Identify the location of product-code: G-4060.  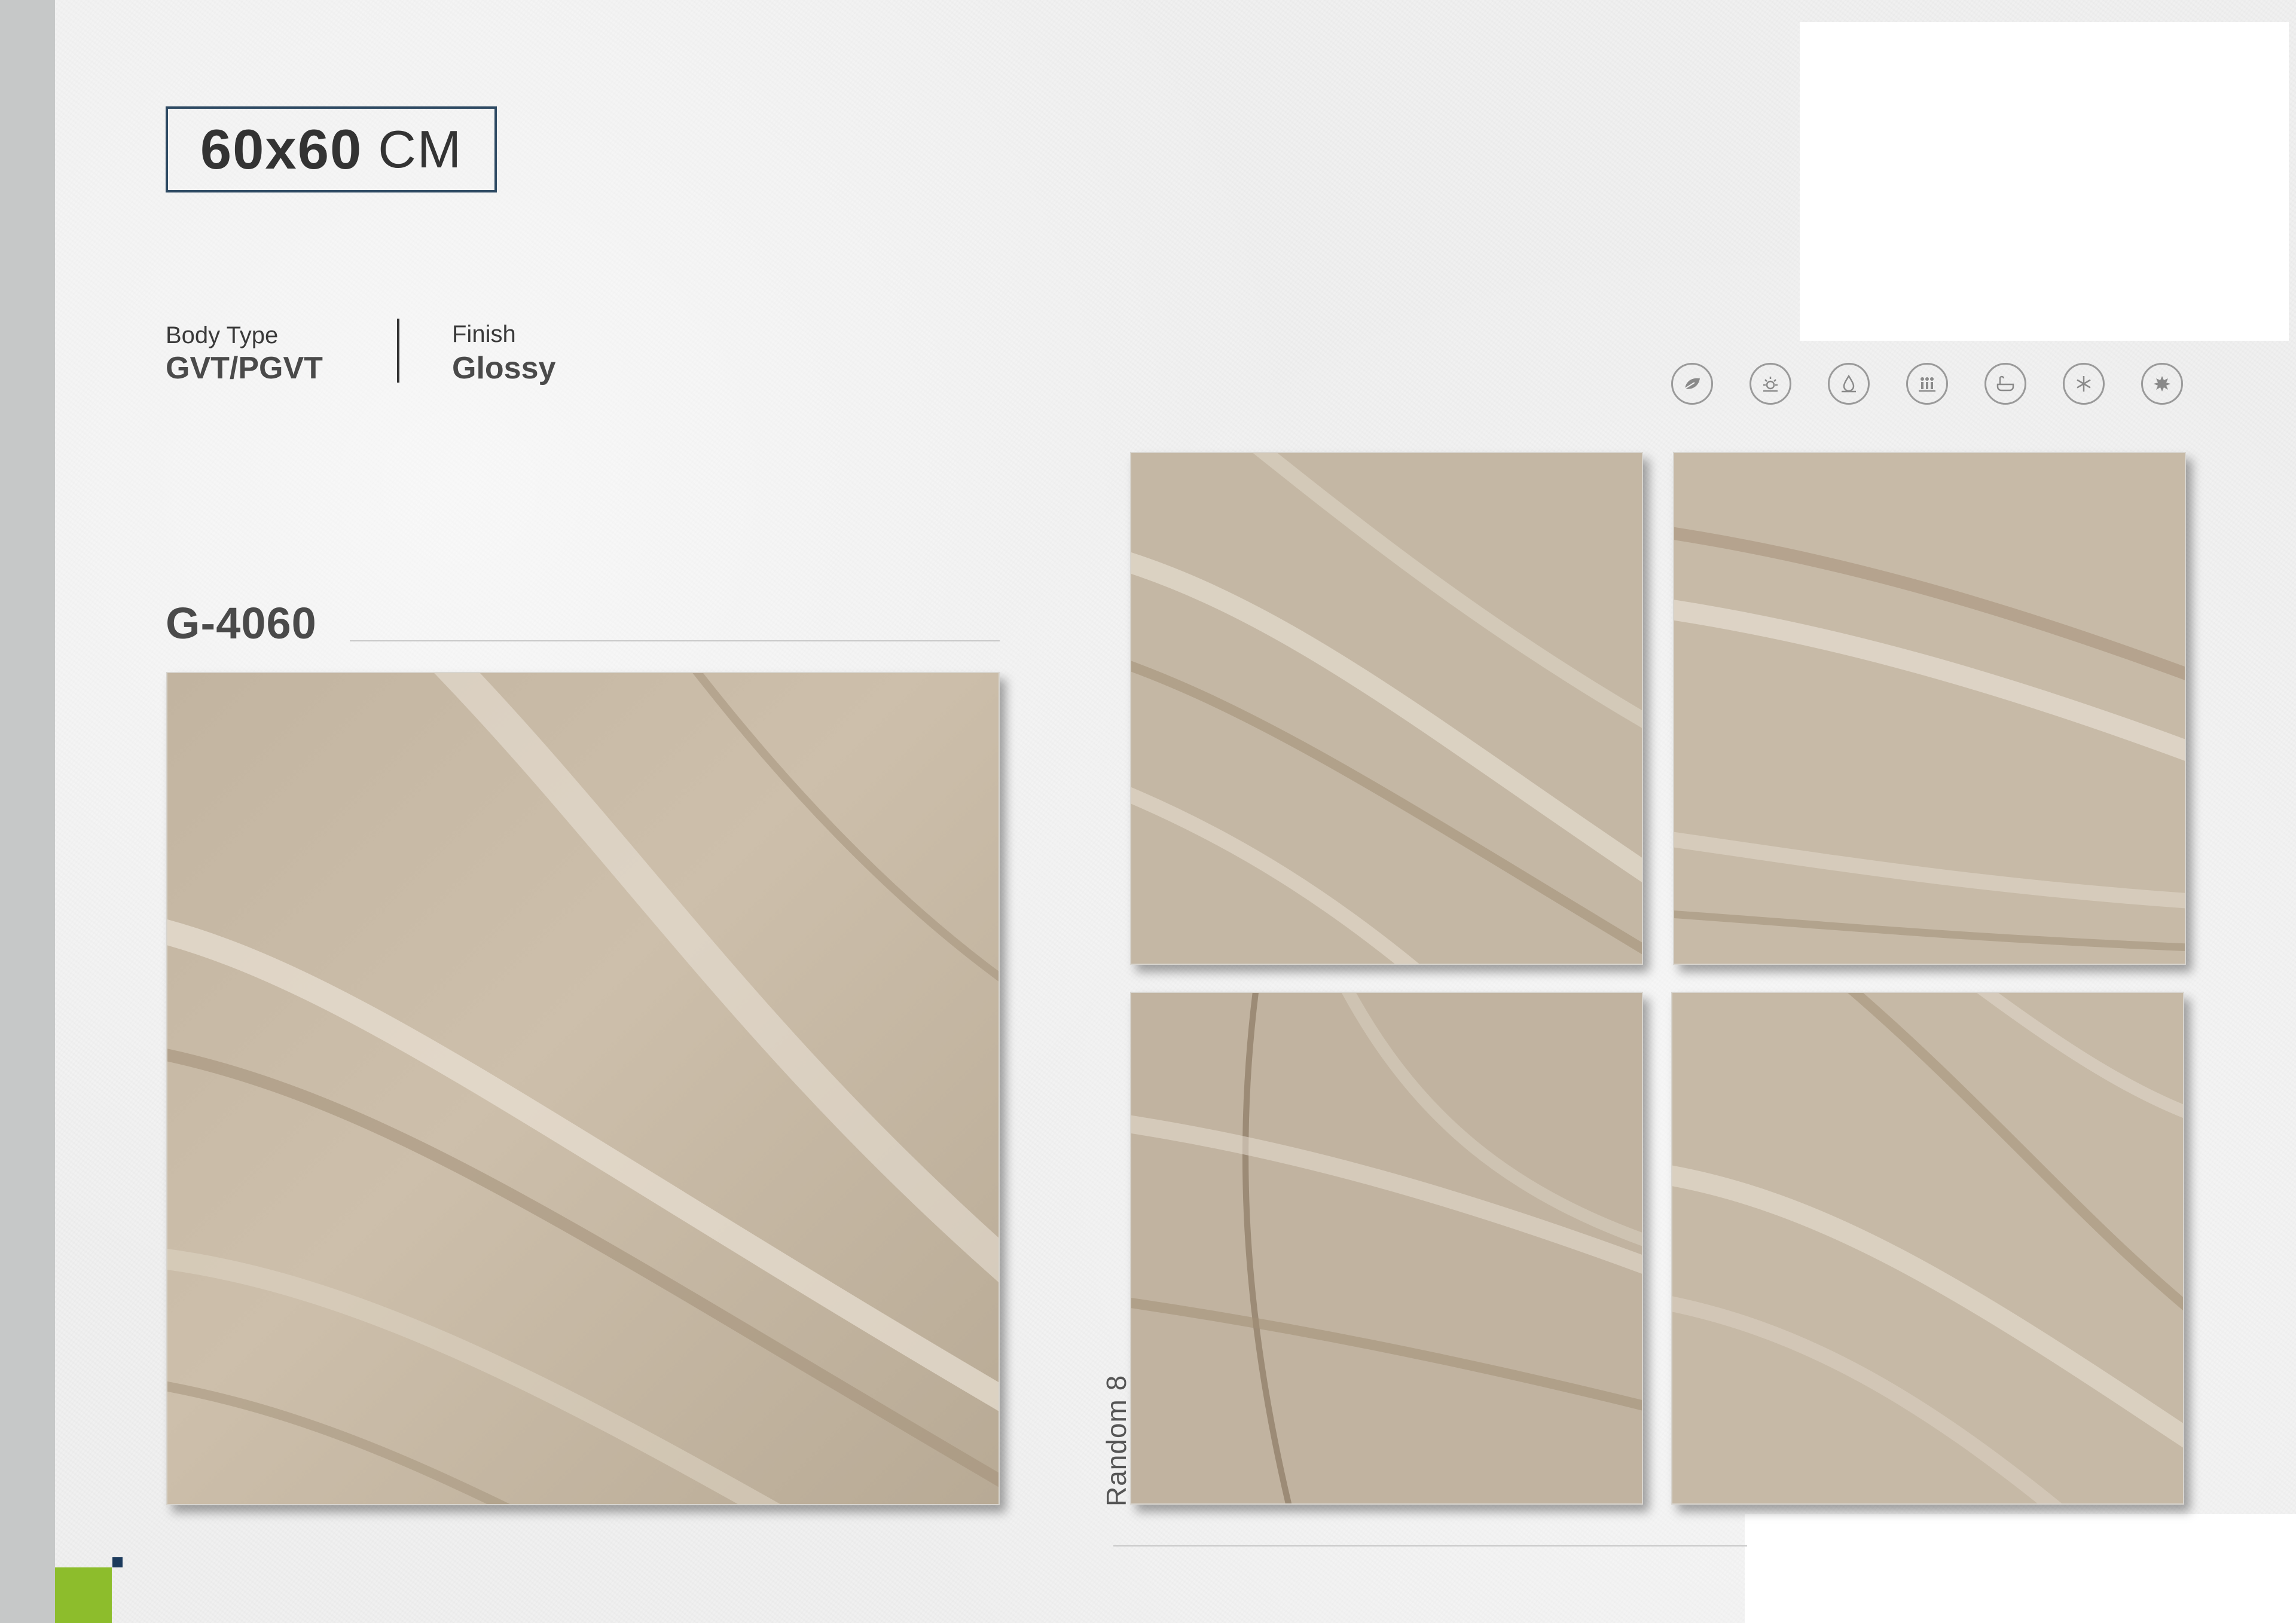
(241, 623).